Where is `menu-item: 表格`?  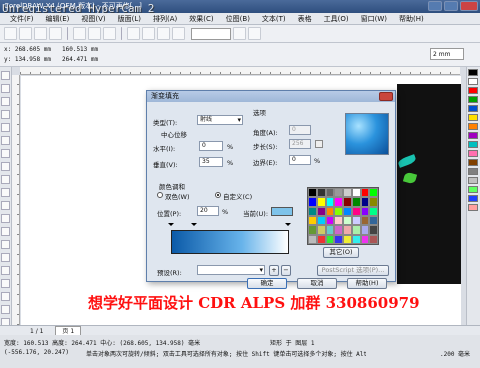
menu-item: 表格 is located at coordinates (305, 19).